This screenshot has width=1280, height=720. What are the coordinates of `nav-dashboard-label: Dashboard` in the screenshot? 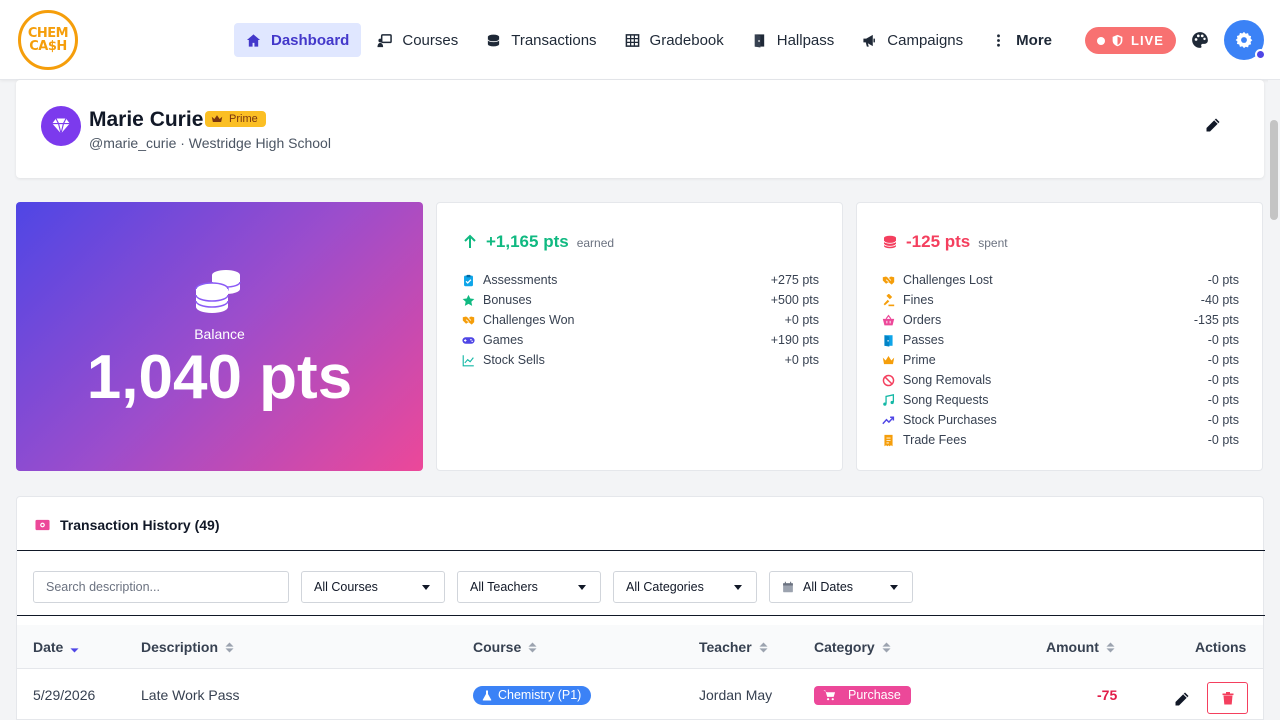 It's located at (310, 40).